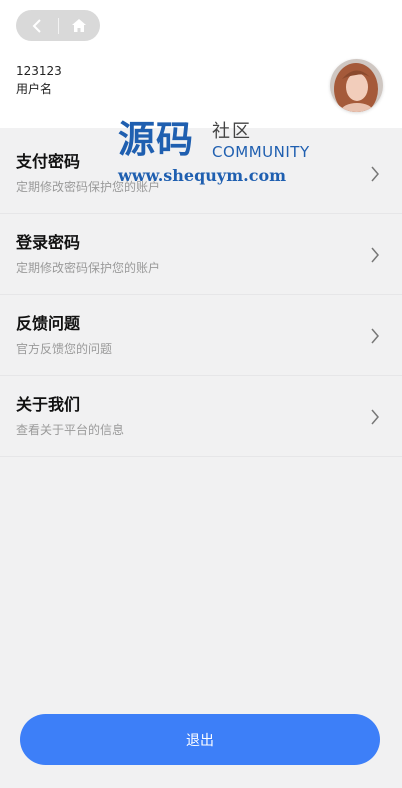 The height and width of the screenshot is (788, 402). Describe the element at coordinates (64, 349) in the screenshot. I see `menu-item-subtitle: 官方反馈您的问题` at that location.